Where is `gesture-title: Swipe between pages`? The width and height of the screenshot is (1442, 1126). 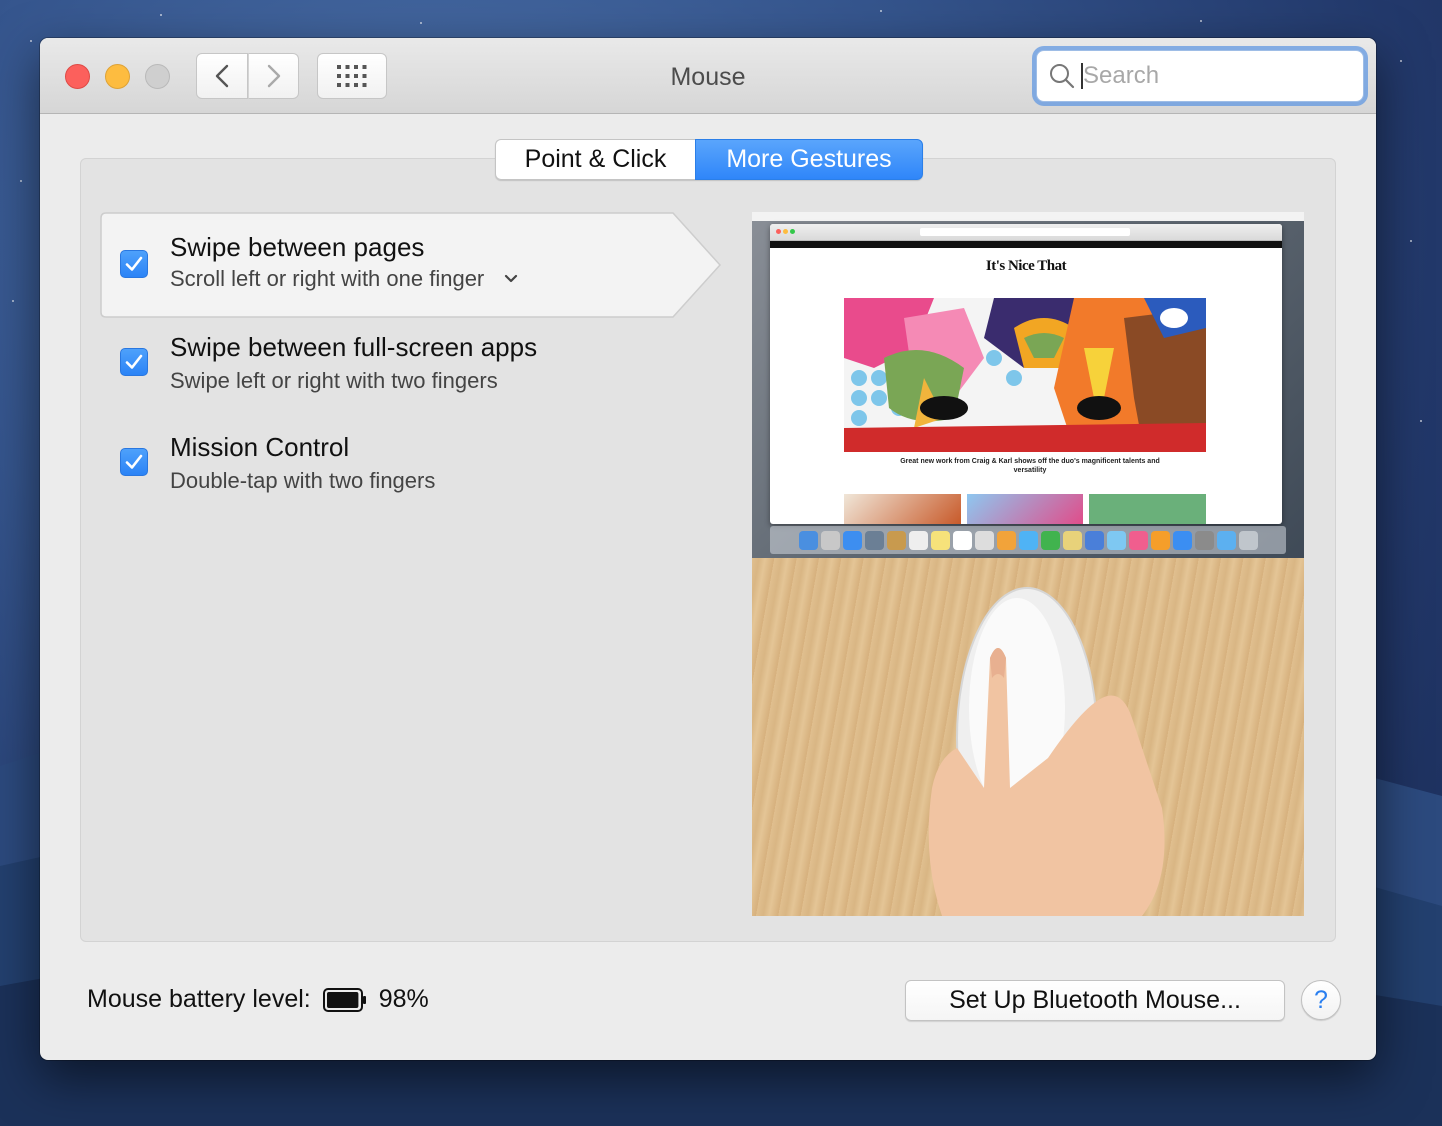
gesture-title: Swipe between pages is located at coordinates (297, 247).